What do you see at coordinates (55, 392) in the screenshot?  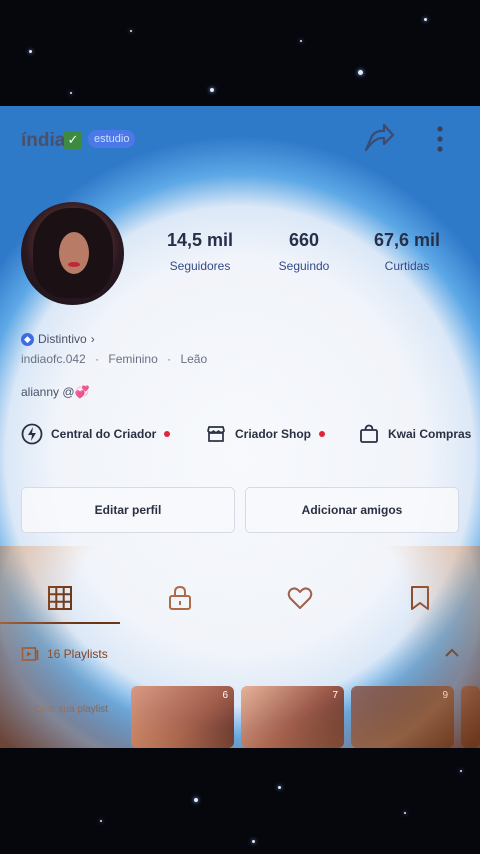 I see `bio: alianny @💞` at bounding box center [55, 392].